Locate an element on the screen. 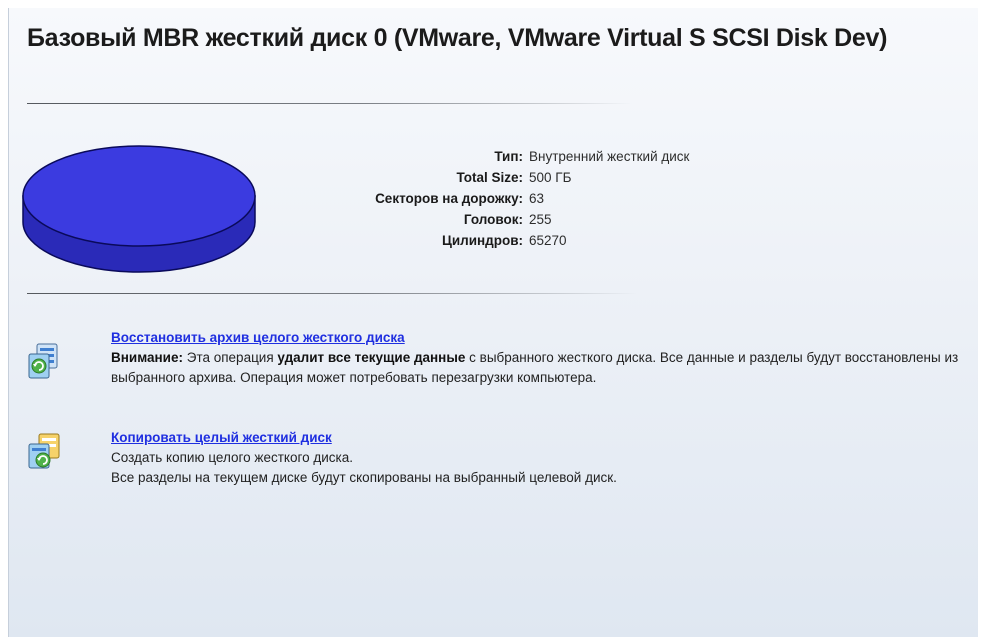 This screenshot has width=984, height=637. copy-disk-icon is located at coordinates (44, 451).